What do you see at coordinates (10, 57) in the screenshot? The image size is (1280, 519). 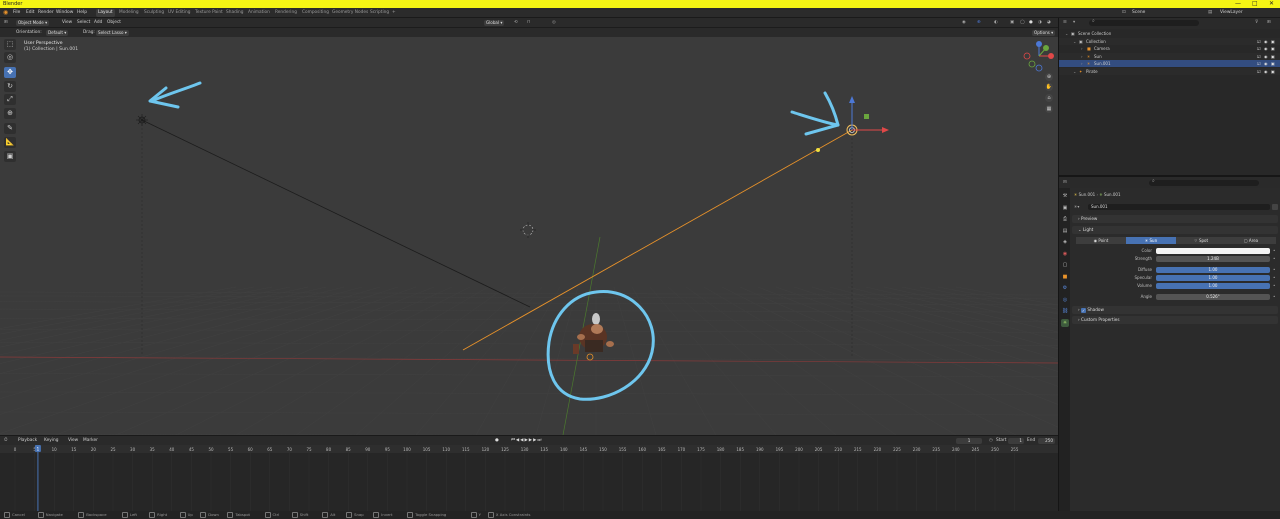 I see `cursor-tool: ◎` at bounding box center [10, 57].